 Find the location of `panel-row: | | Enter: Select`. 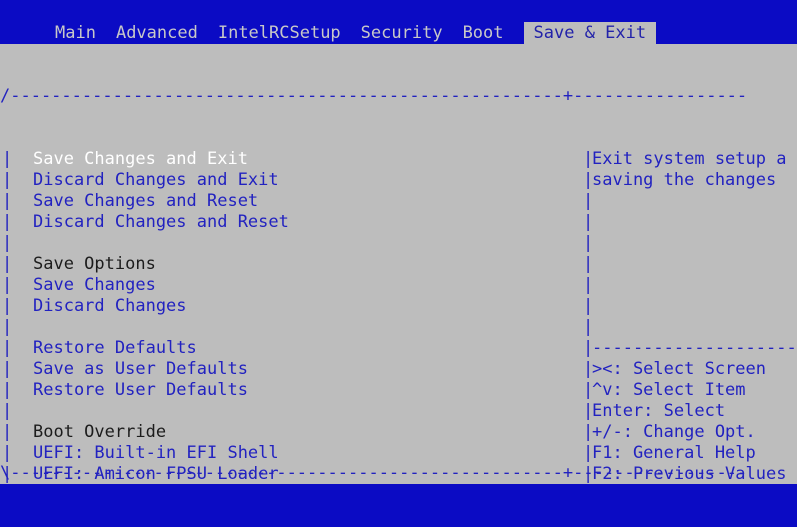

panel-row: | | Enter: Select is located at coordinates (398, 411).